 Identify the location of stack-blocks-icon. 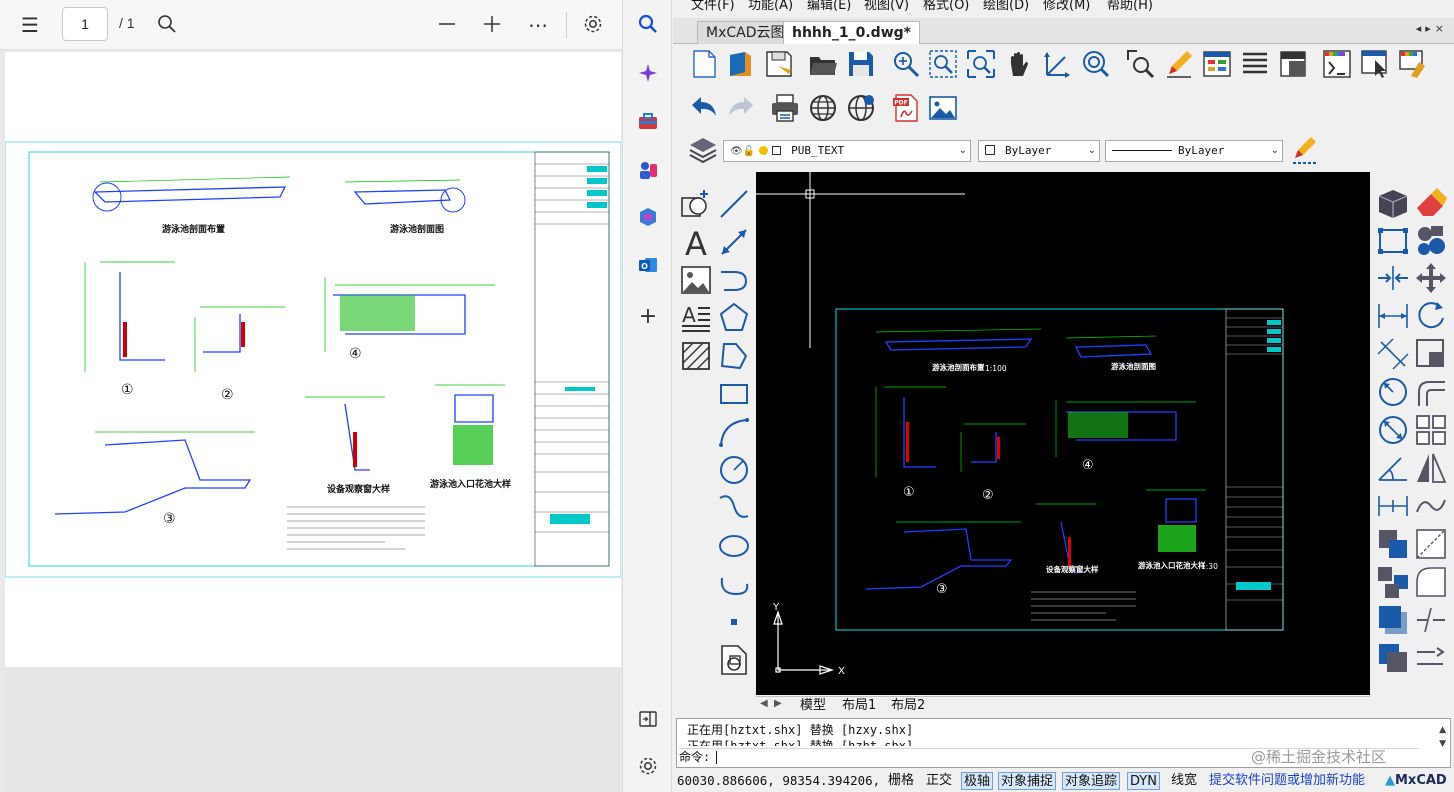
(1393, 658).